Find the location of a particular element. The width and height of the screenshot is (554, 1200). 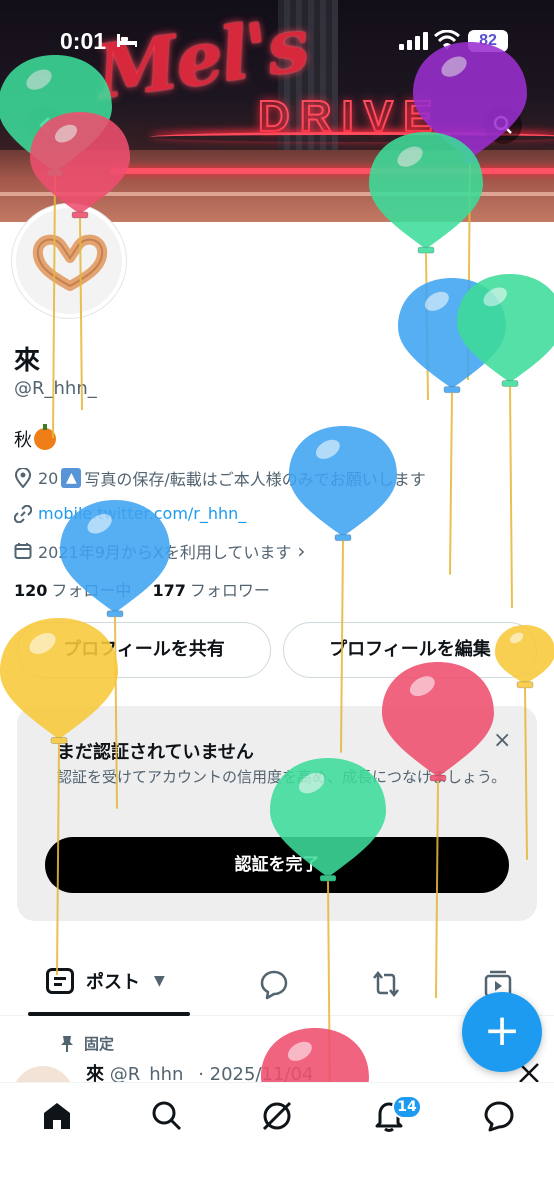

search-icon is located at coordinates (167, 1116).